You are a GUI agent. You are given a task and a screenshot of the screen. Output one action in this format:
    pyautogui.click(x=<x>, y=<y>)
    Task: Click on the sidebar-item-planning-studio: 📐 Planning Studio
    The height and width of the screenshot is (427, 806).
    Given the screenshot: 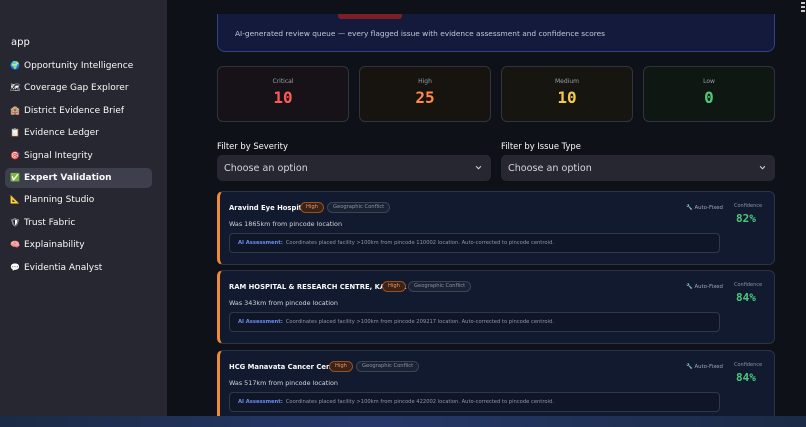 What is the action you would take?
    pyautogui.click(x=78, y=200)
    